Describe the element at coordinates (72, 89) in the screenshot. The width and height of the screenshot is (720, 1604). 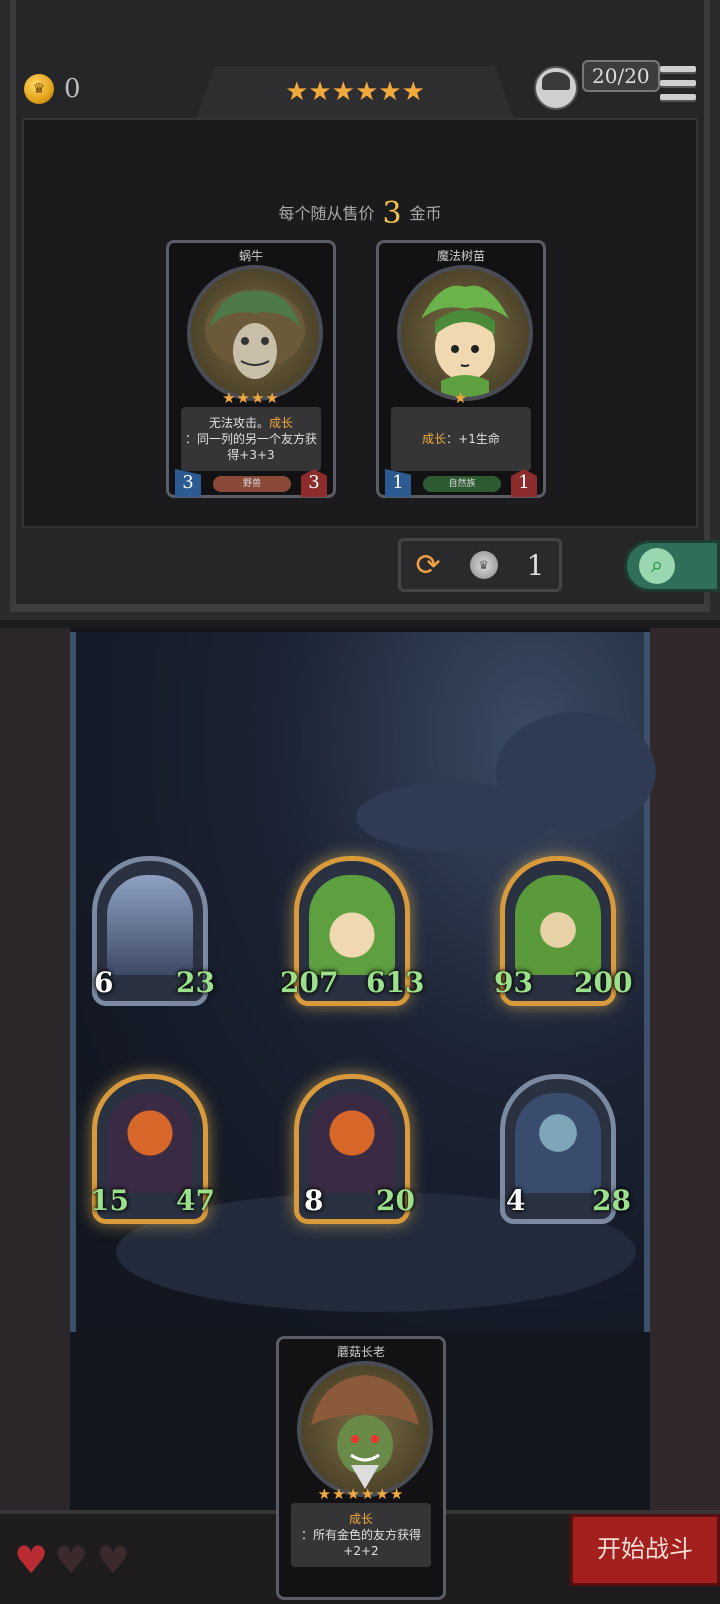
I see `gold-amount: 0` at that location.